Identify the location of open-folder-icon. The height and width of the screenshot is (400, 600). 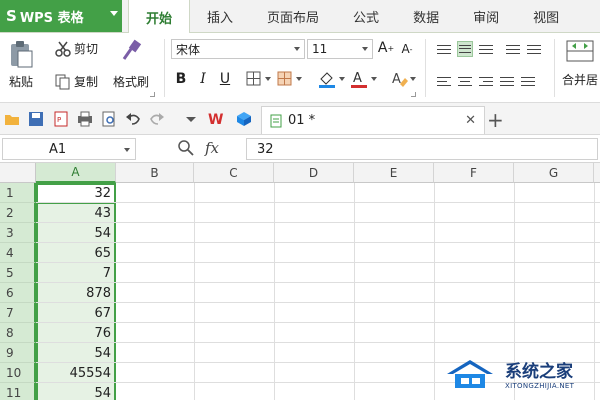
(12, 119).